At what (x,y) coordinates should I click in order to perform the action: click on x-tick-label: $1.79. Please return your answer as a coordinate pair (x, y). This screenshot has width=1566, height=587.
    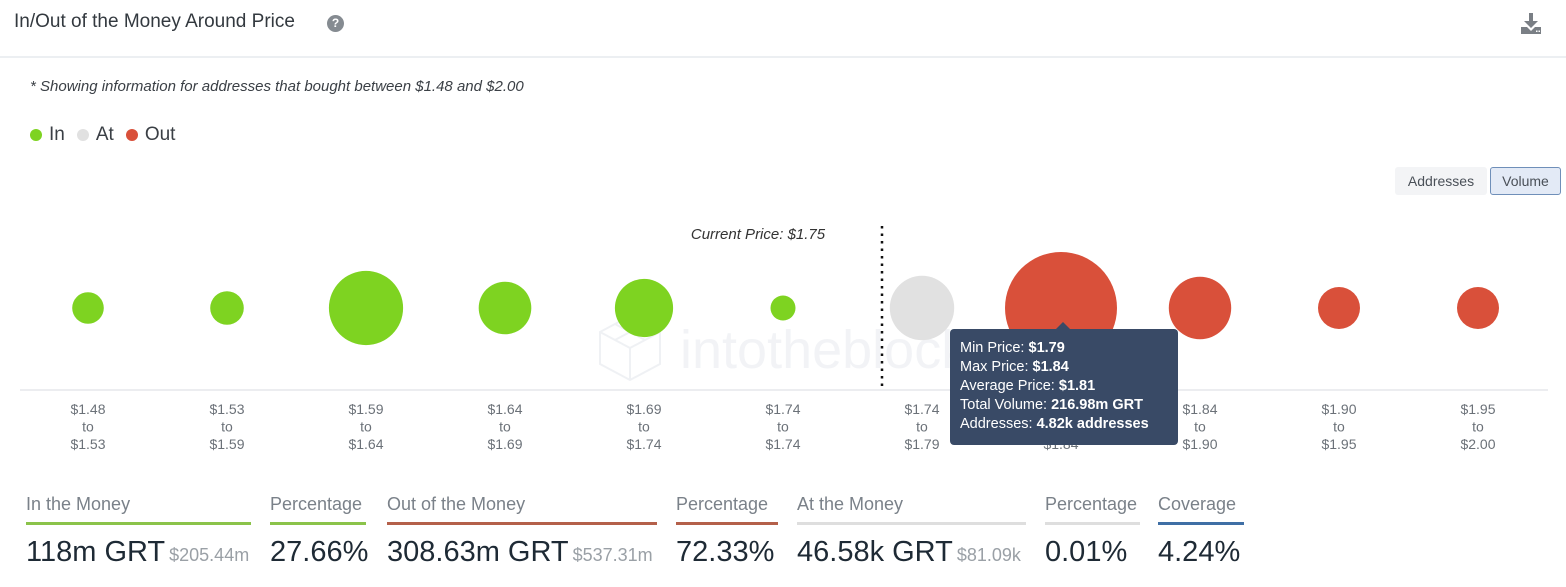
    Looking at the image, I should click on (921, 444).